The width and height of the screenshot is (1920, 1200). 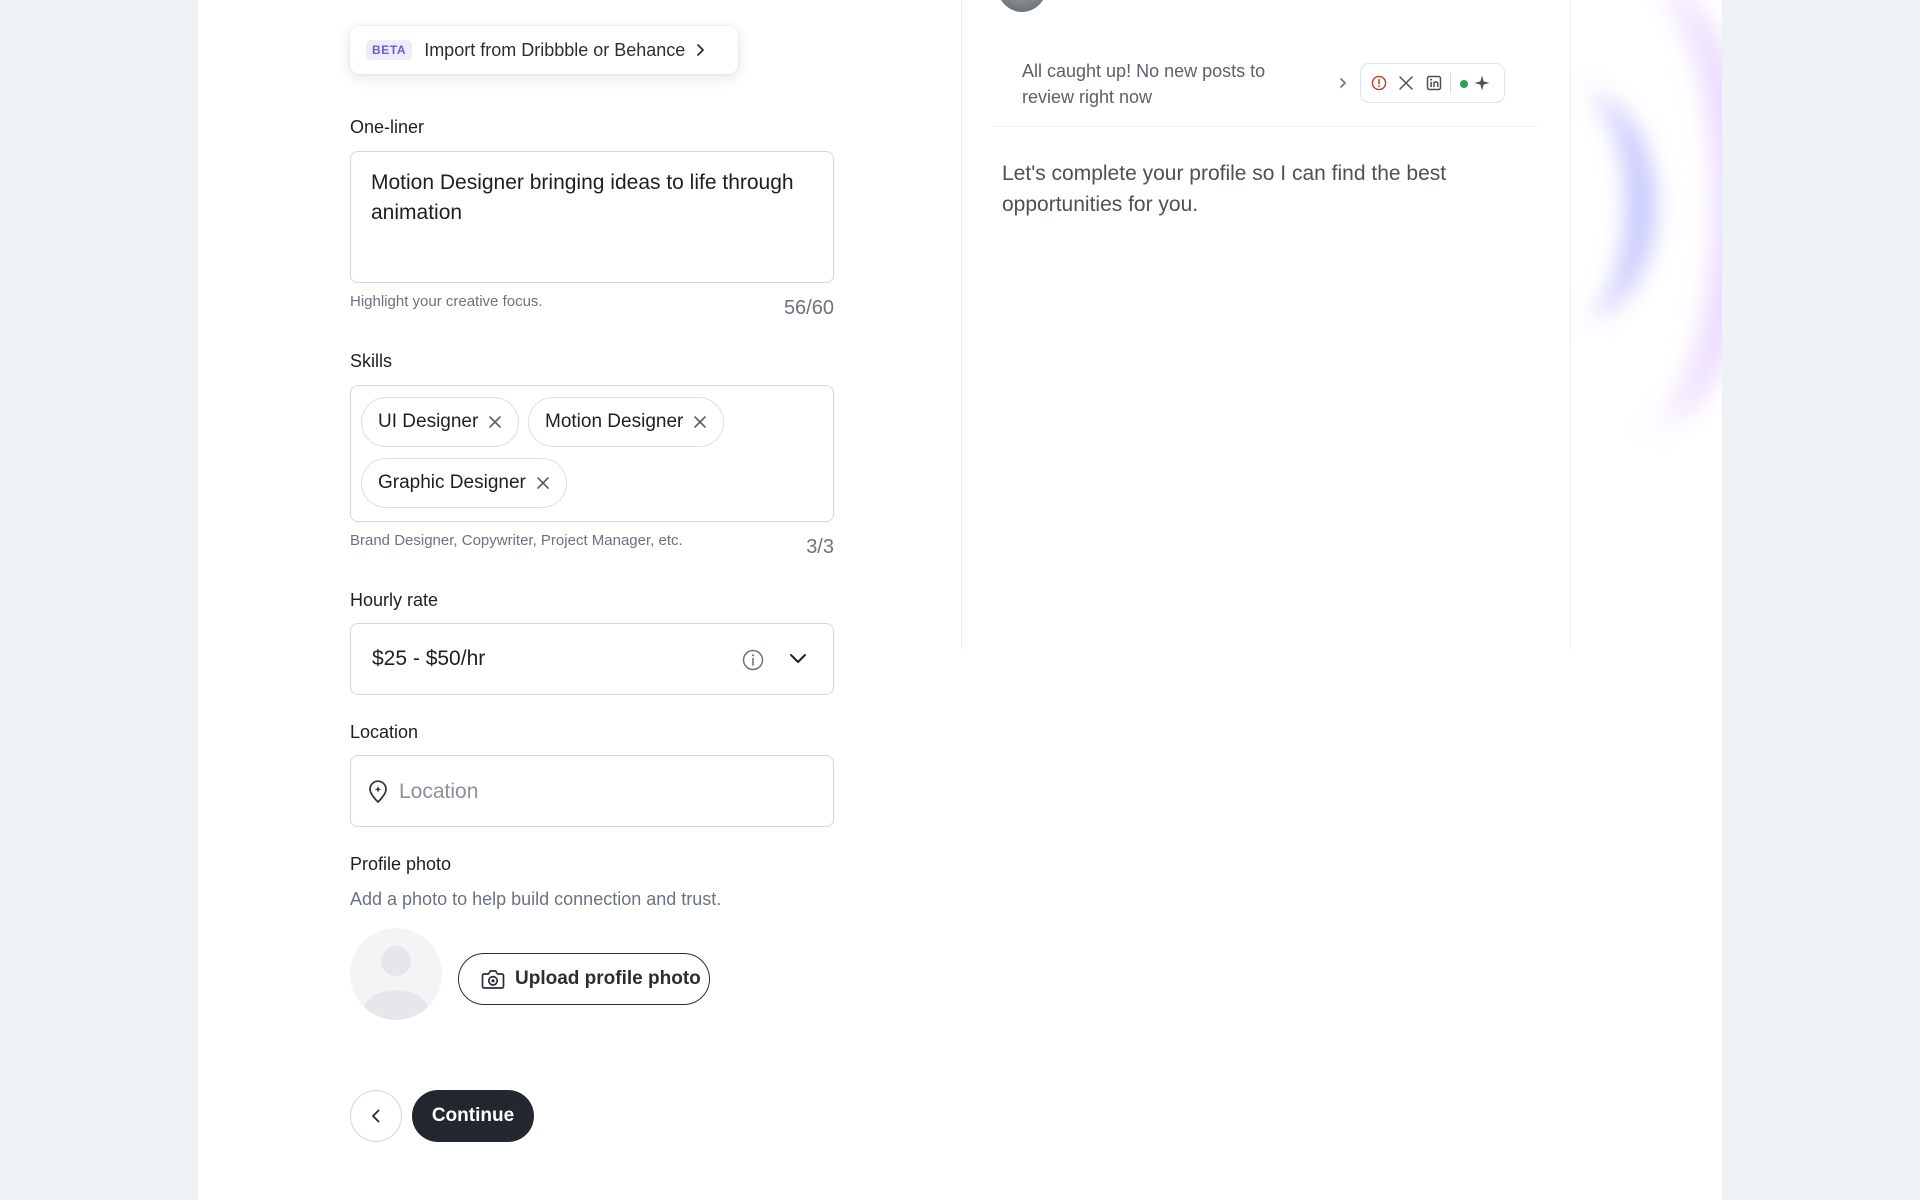 I want to click on import-button: BETA Import from Dribbble or Behance, so click(x=544, y=50).